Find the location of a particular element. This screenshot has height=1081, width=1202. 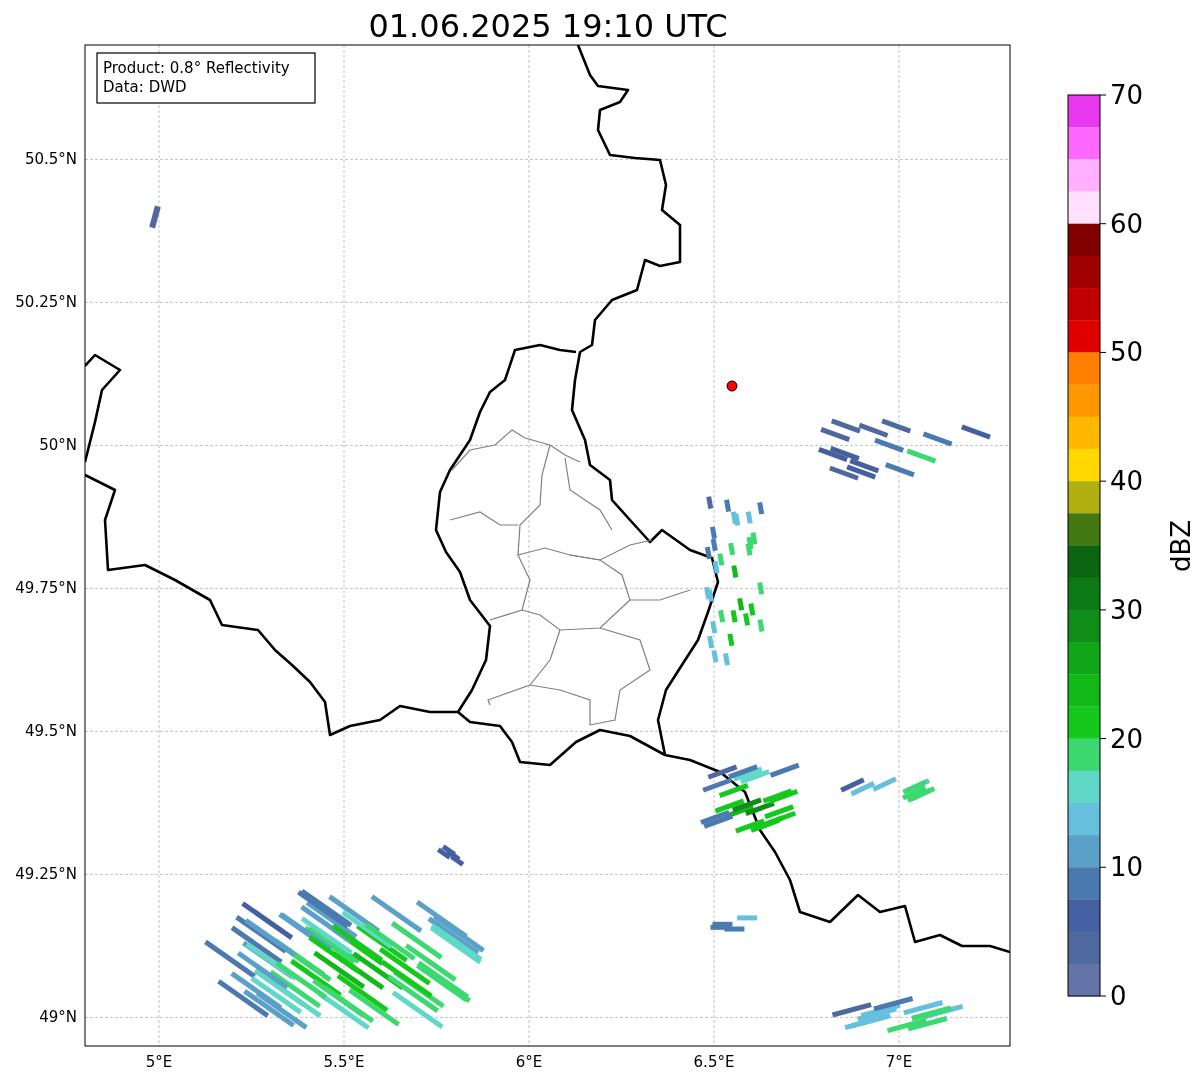

latitude-label: 49°N is located at coordinates (58, 1017).